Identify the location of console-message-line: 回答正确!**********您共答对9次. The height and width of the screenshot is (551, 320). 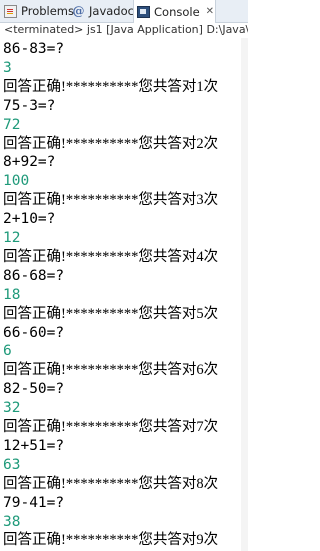
(111, 540).